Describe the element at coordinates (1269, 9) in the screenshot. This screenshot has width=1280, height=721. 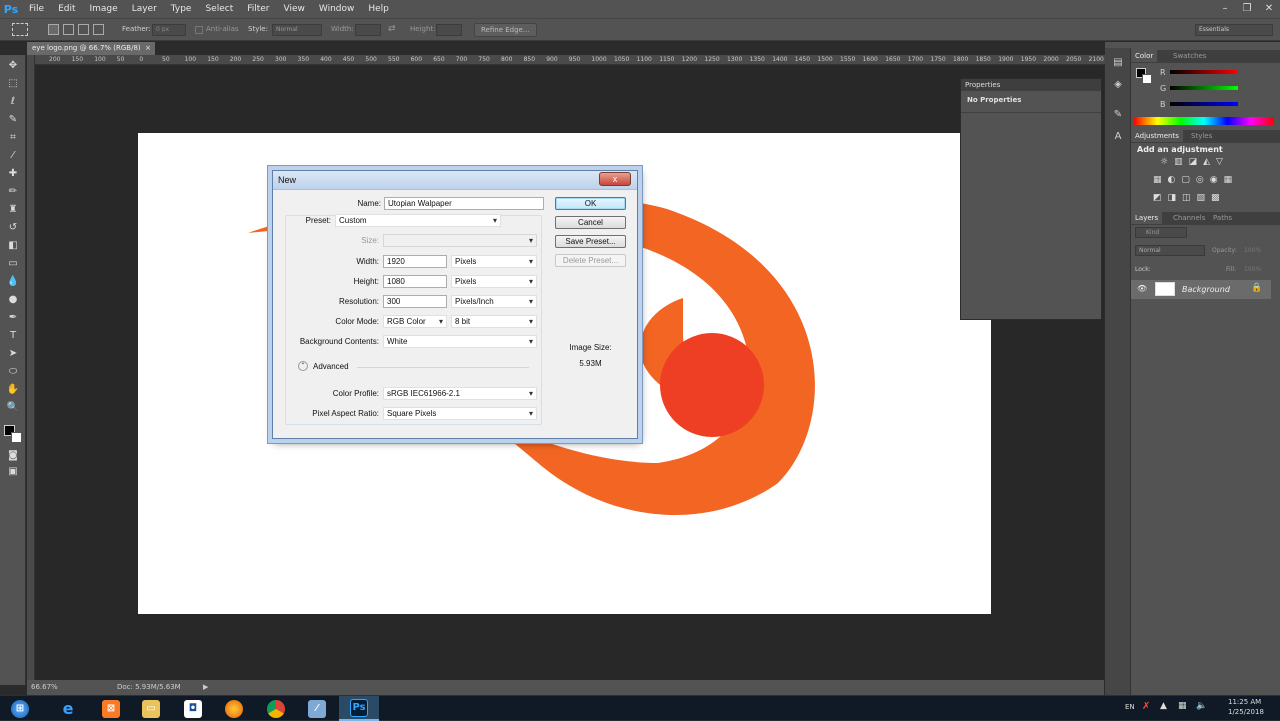
I see `close-icon: ✕` at that location.